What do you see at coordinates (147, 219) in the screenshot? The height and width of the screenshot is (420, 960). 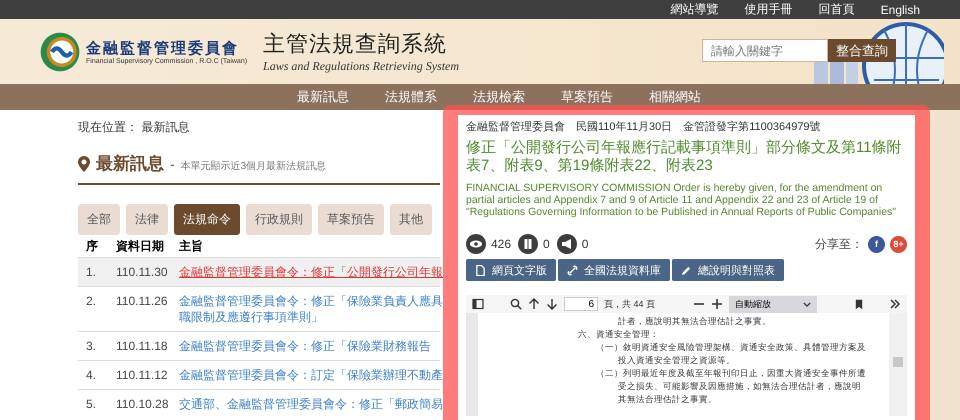 I see `filter-tab: 法律` at bounding box center [147, 219].